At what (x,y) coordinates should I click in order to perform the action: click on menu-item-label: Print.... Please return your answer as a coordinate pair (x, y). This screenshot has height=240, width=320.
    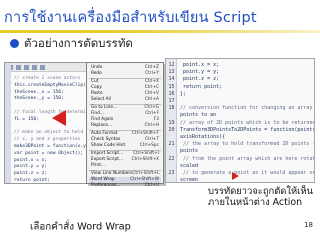
    Looking at the image, I should click on (98, 165).